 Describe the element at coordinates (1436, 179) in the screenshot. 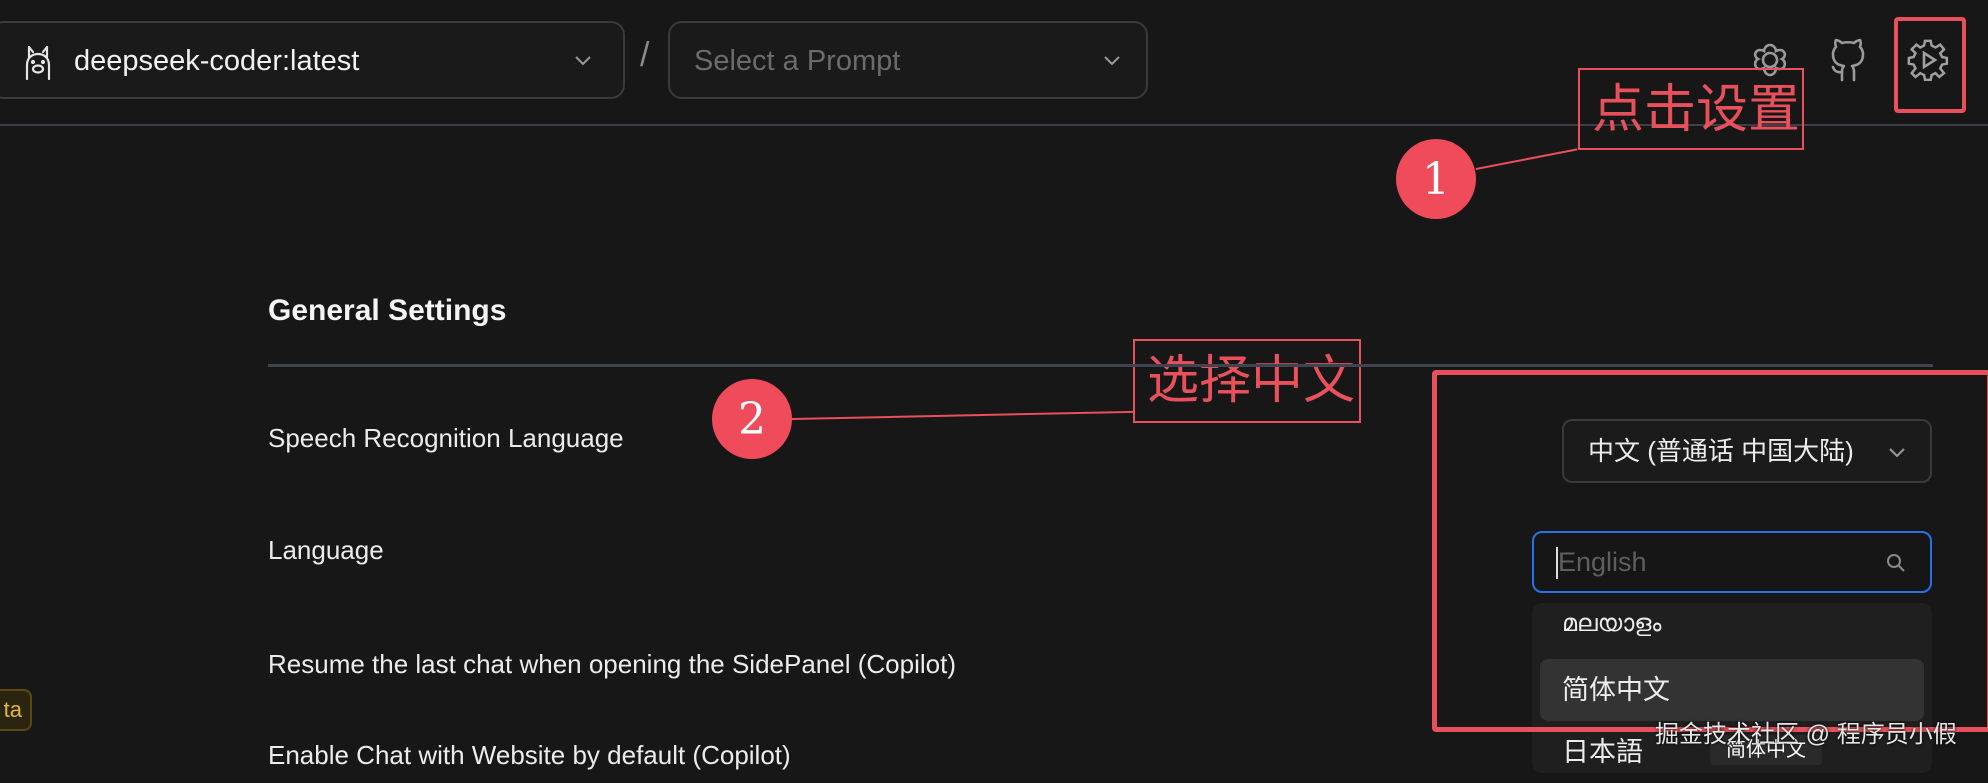

I see `step1-badge: 1` at that location.